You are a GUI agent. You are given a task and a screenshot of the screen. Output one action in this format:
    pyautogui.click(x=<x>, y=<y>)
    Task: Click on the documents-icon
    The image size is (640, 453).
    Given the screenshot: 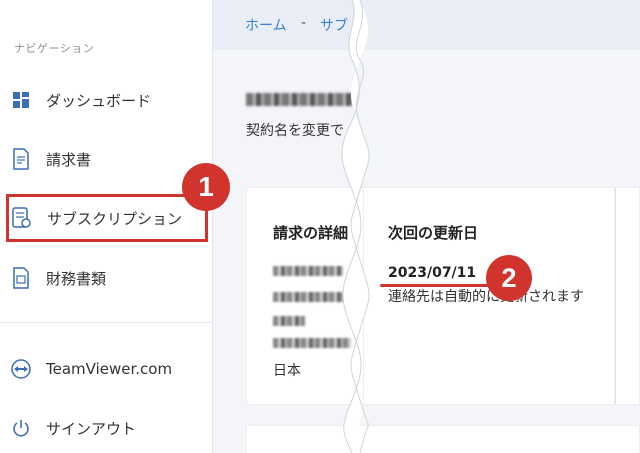 What is the action you would take?
    pyautogui.click(x=21, y=278)
    